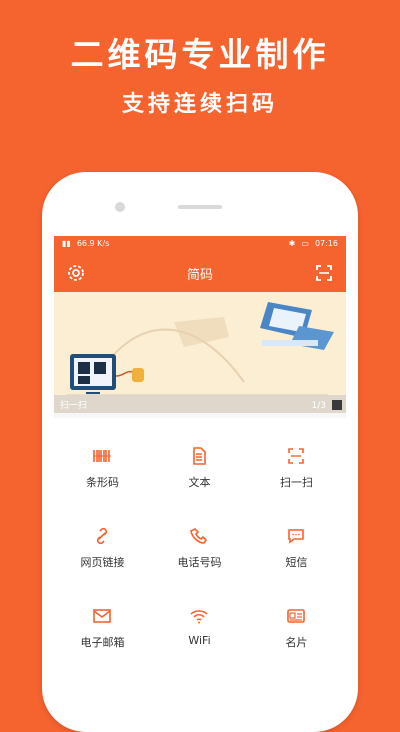 This screenshot has height=732, width=400. What do you see at coordinates (200, 207) in the screenshot?
I see `speaker-slot` at bounding box center [200, 207].